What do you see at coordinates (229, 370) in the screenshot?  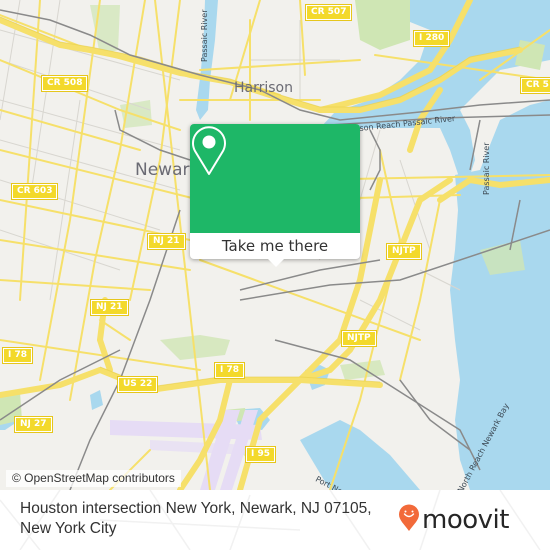 I see `road-shield-i78-east: I 78` at bounding box center [229, 370].